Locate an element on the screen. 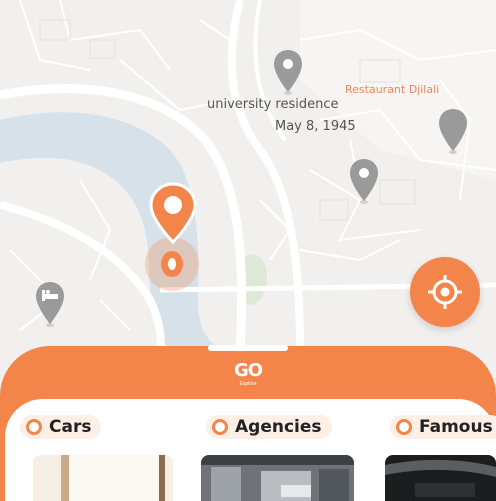 Image resolution: width=496 pixels, height=501 pixels. map-place-date: May 8, 1945 is located at coordinates (315, 126).